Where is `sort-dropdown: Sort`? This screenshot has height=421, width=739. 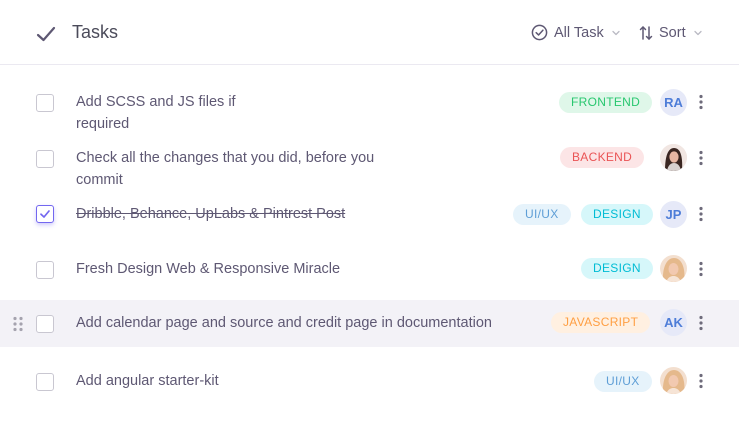 sort-dropdown: Sort is located at coordinates (671, 33).